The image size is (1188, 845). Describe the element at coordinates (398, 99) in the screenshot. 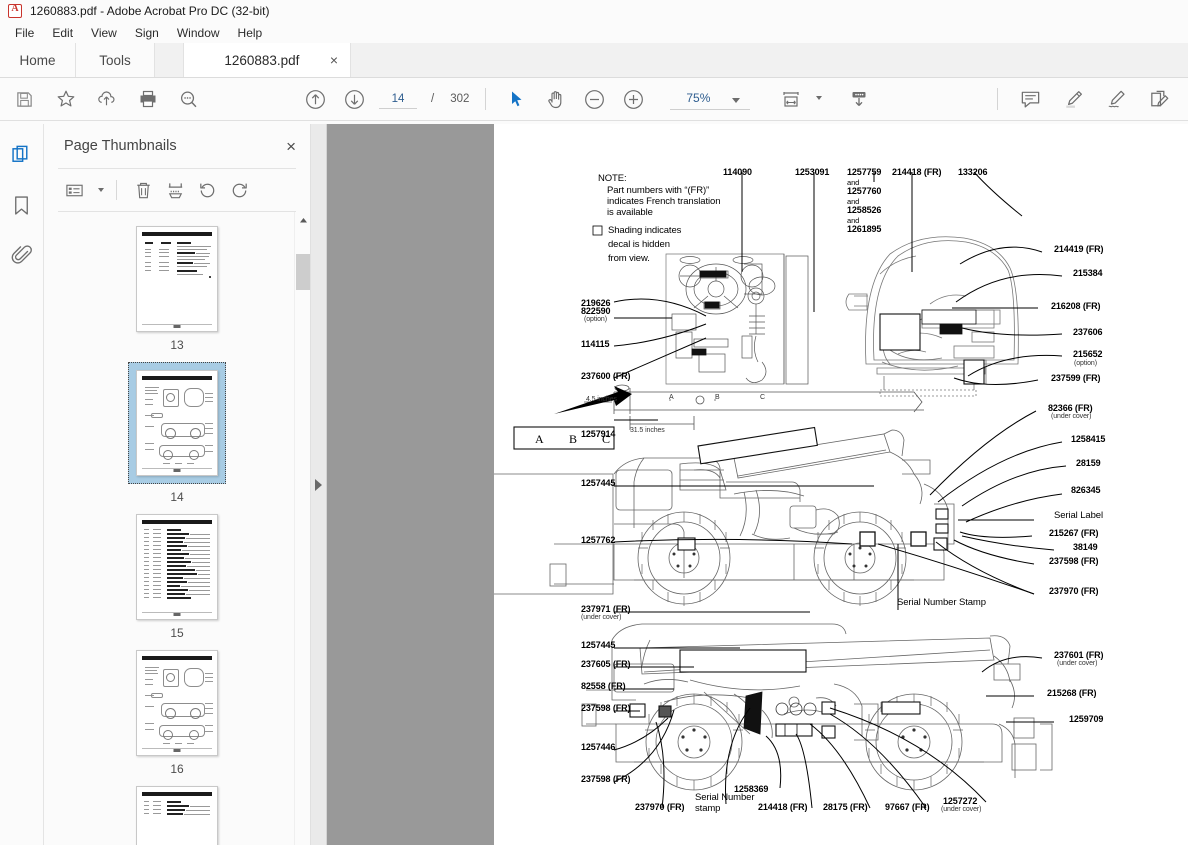

I see `page-number-input` at that location.